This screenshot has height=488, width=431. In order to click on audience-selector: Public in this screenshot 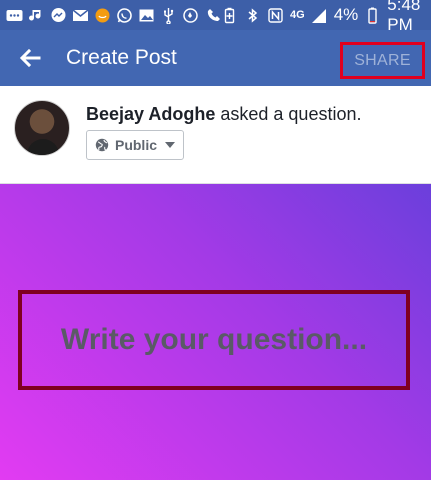, I will do `click(135, 145)`.